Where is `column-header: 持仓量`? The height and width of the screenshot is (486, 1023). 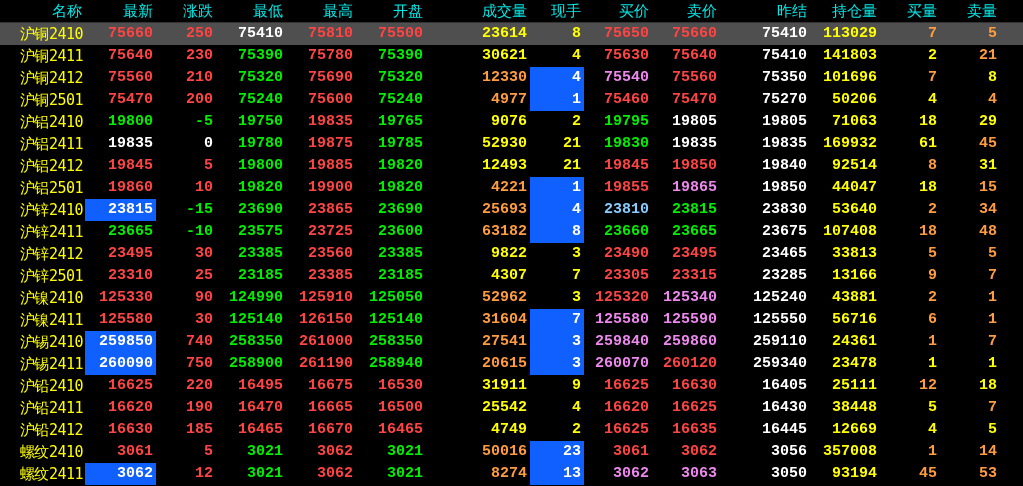 column-header: 持仓量 is located at coordinates (845, 11).